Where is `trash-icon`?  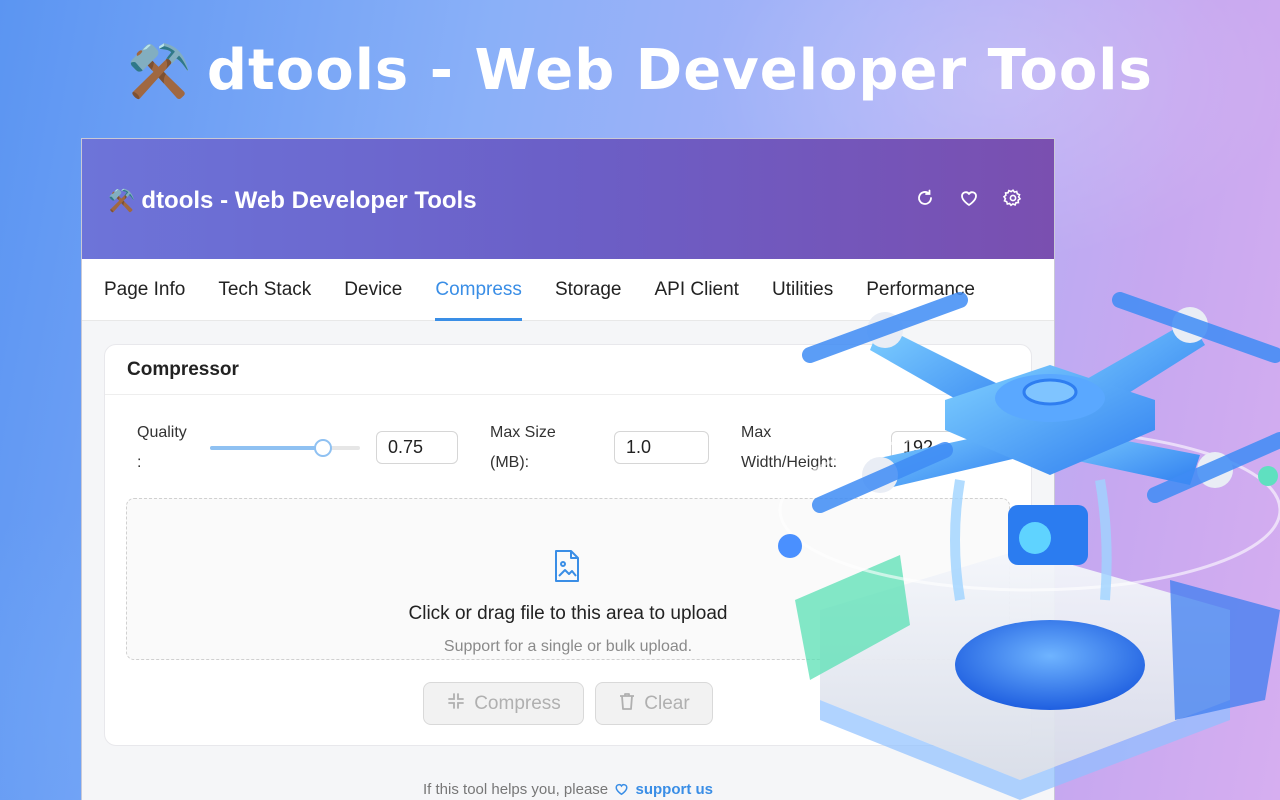
trash-icon is located at coordinates (627, 704).